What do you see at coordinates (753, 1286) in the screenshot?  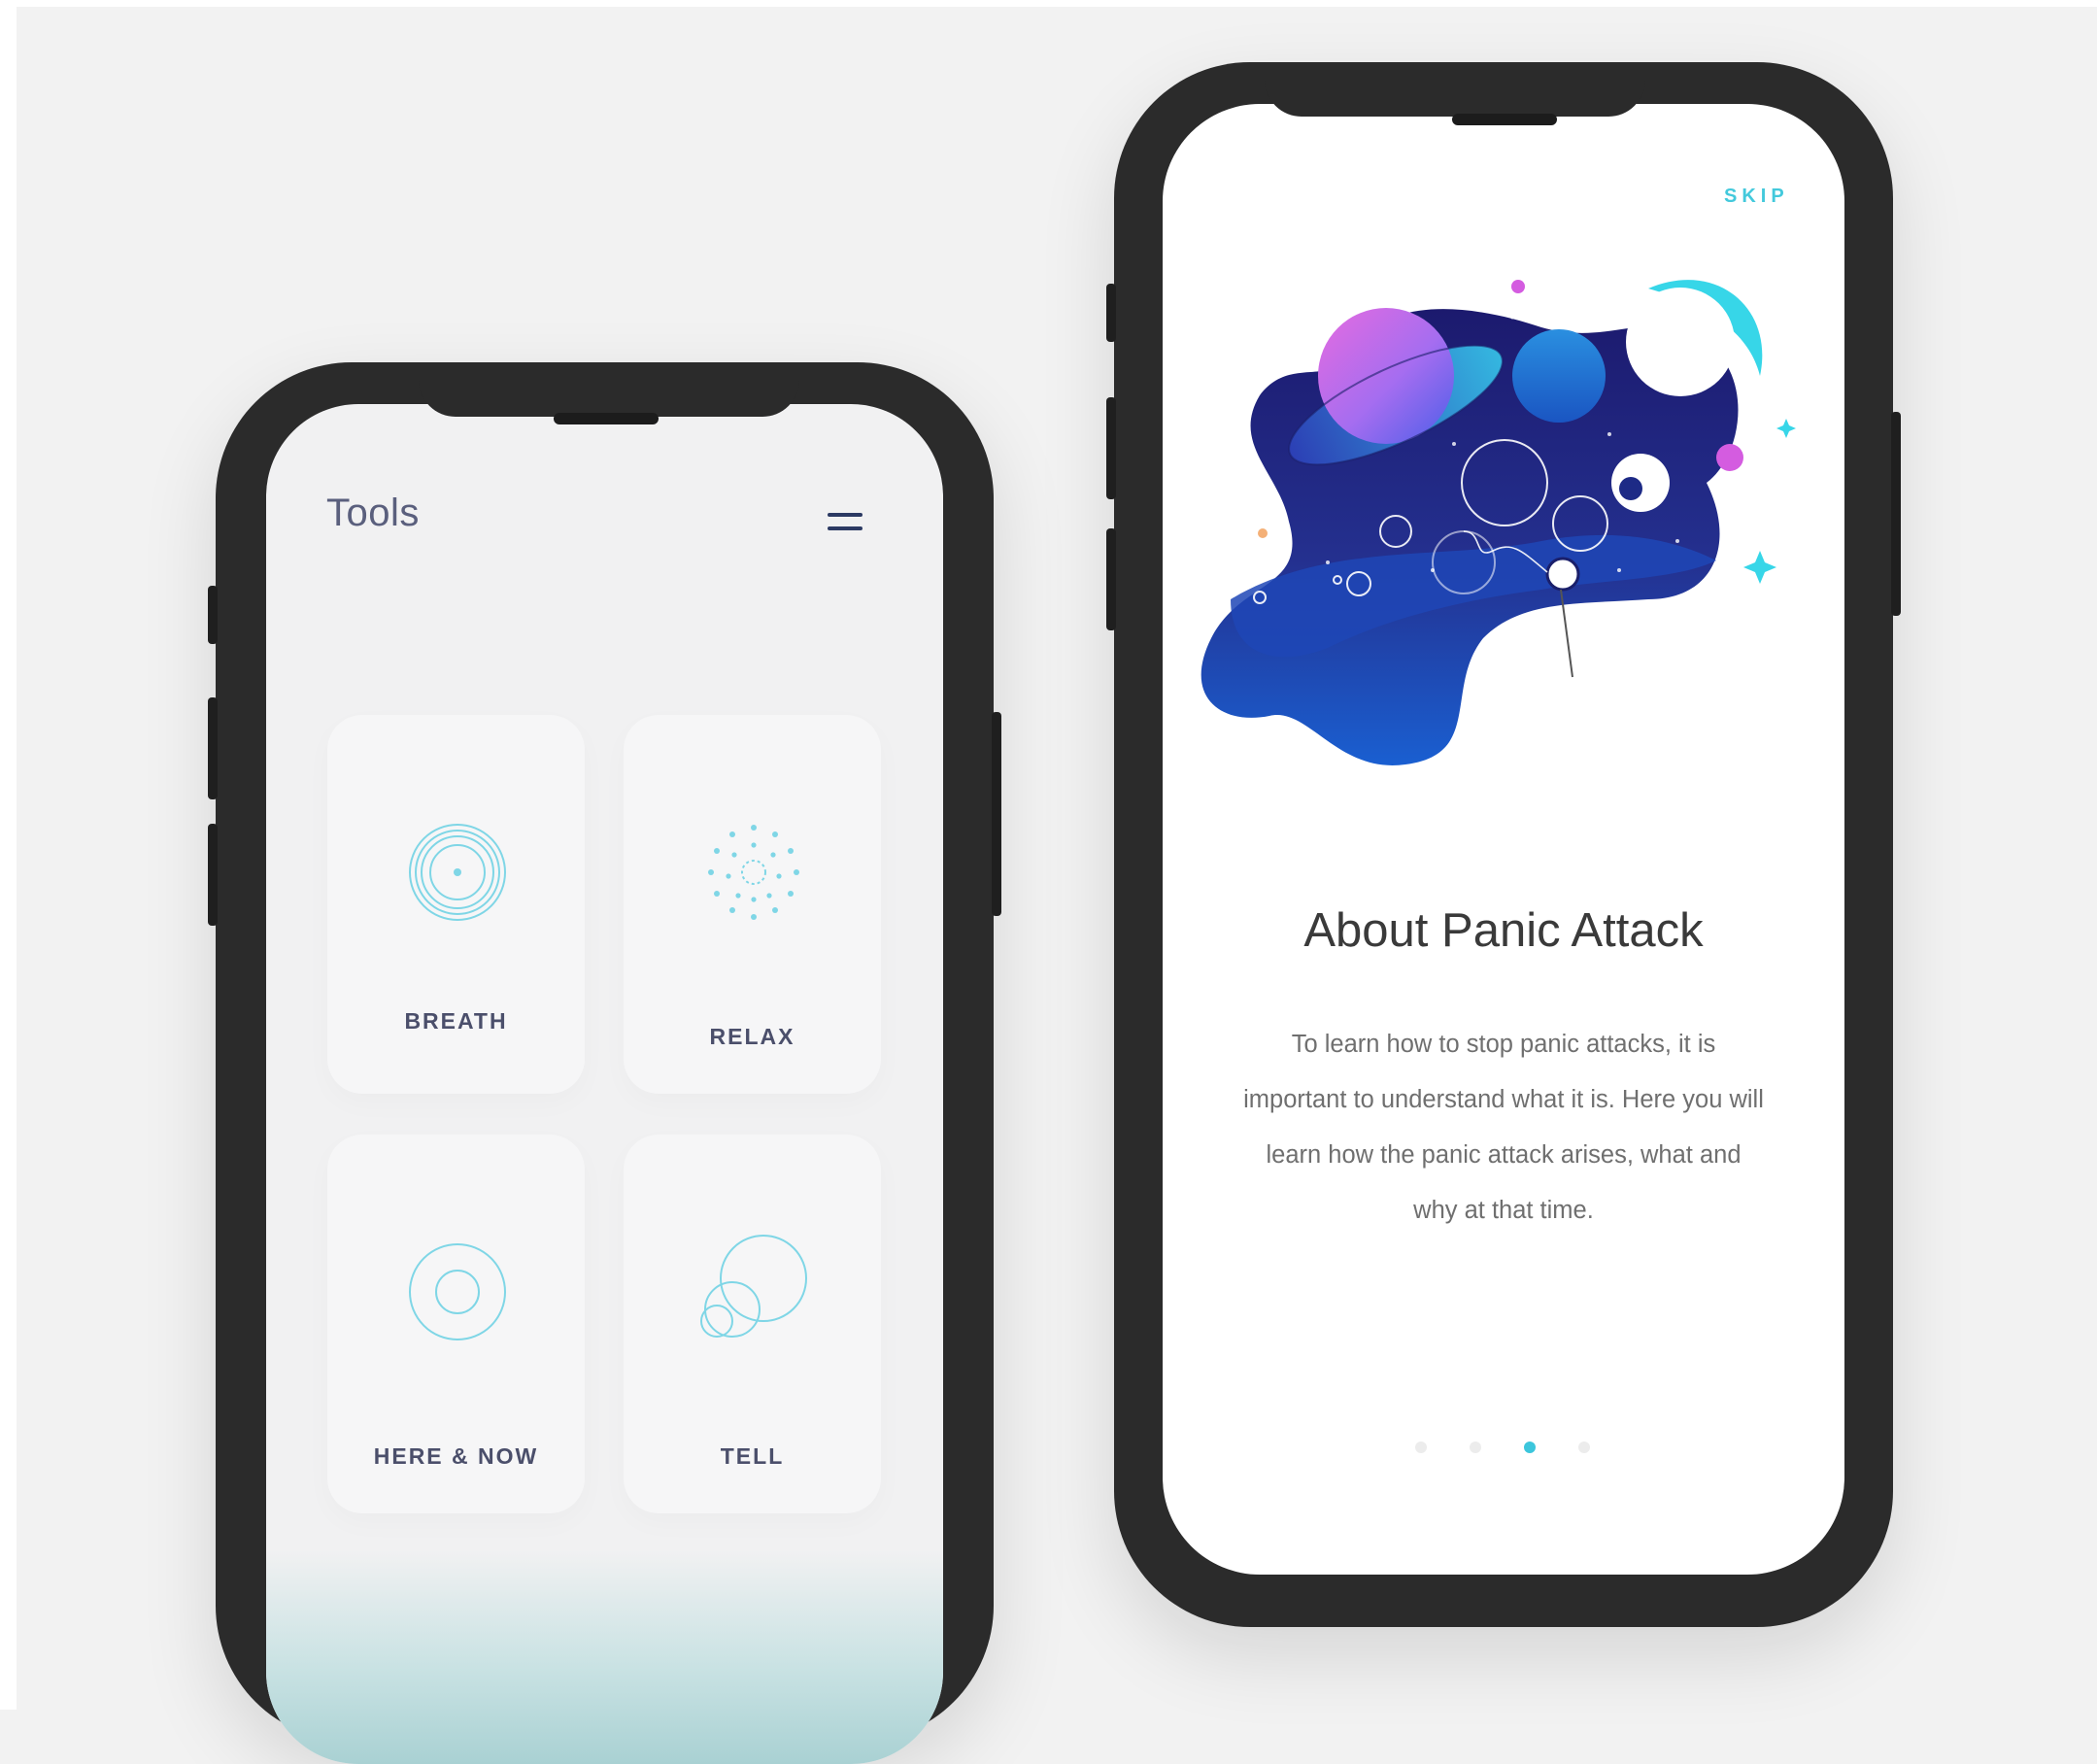 I see `overlapping-circles-icon` at bounding box center [753, 1286].